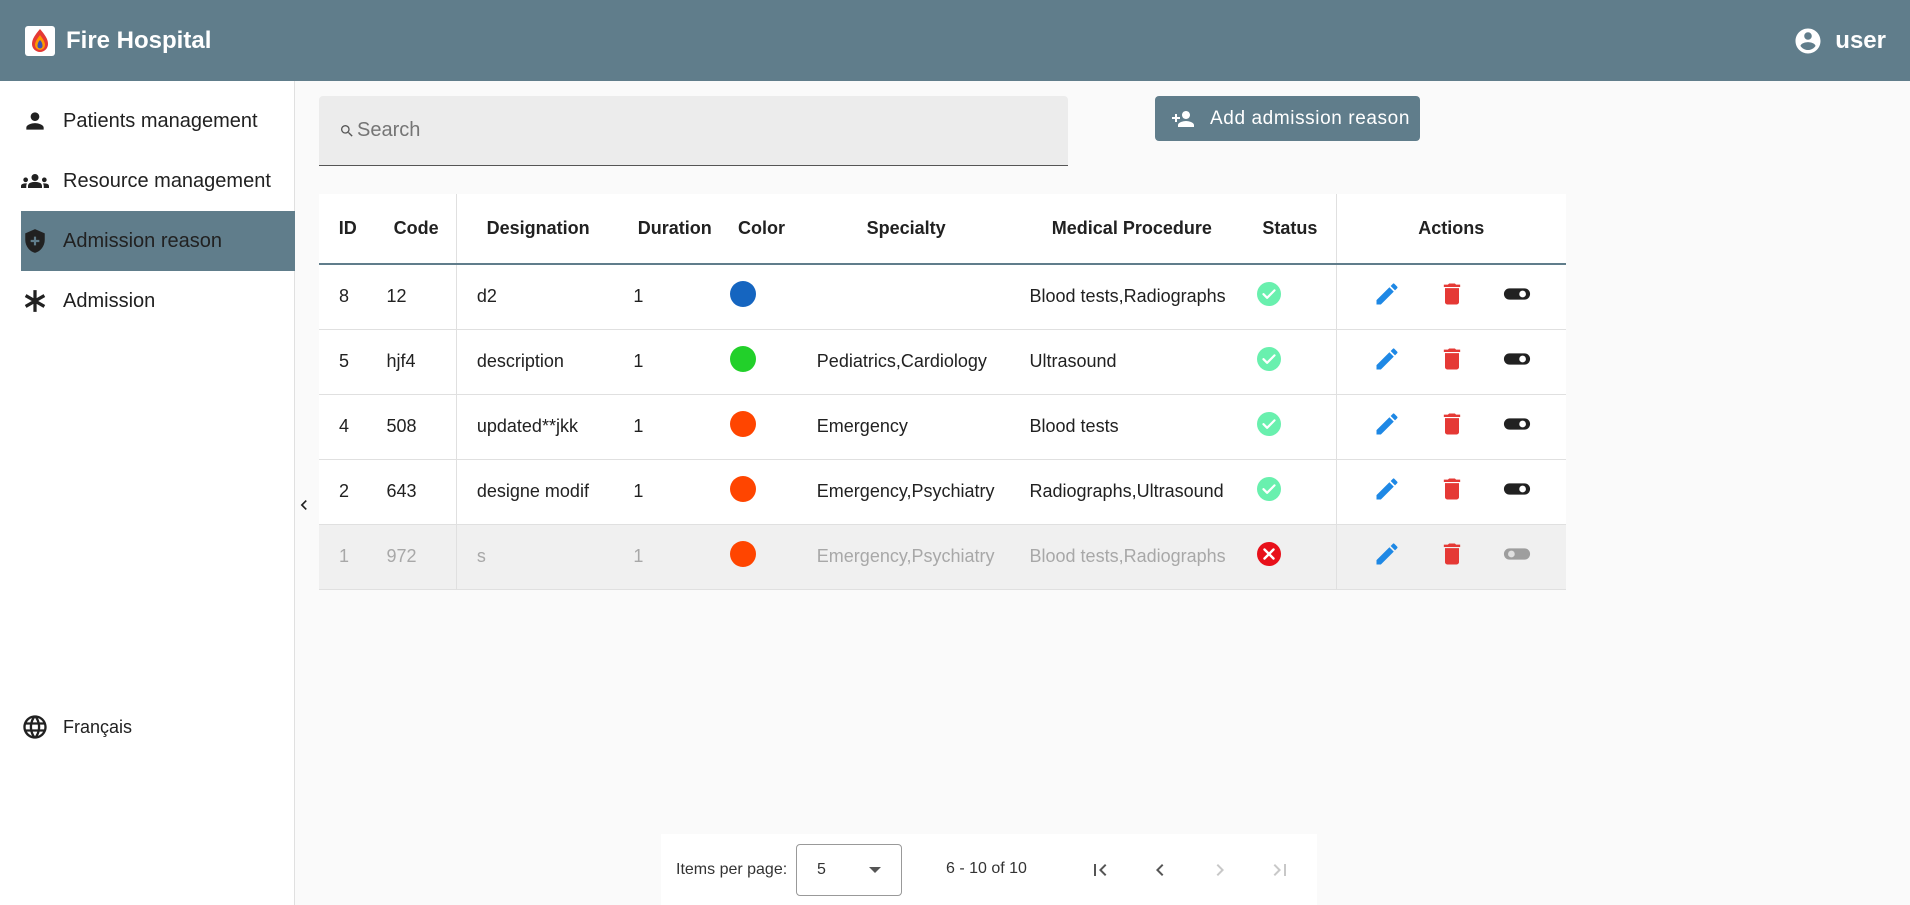  Describe the element at coordinates (416, 297) in the screenshot. I see `cell-code: 12` at that location.